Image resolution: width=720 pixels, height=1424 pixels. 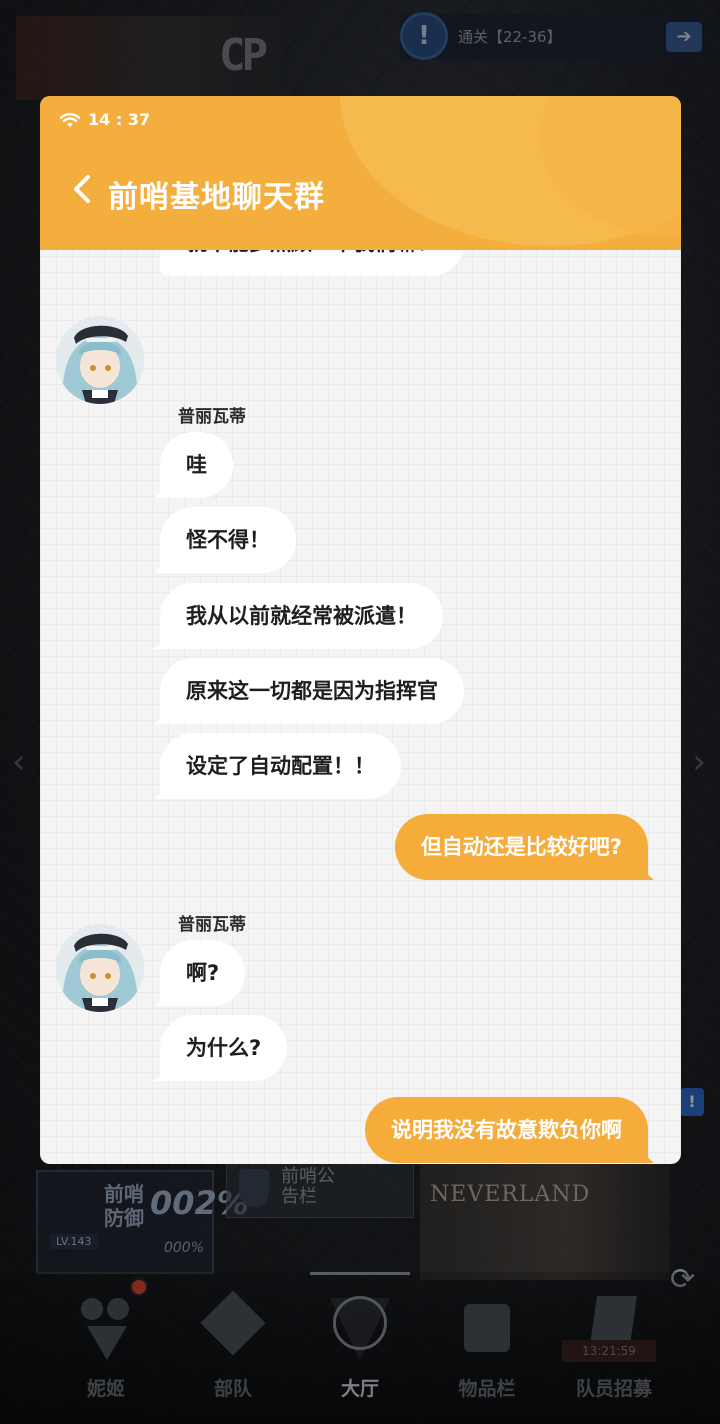 I want to click on status-bar: 14 : 37, so click(x=105, y=119).